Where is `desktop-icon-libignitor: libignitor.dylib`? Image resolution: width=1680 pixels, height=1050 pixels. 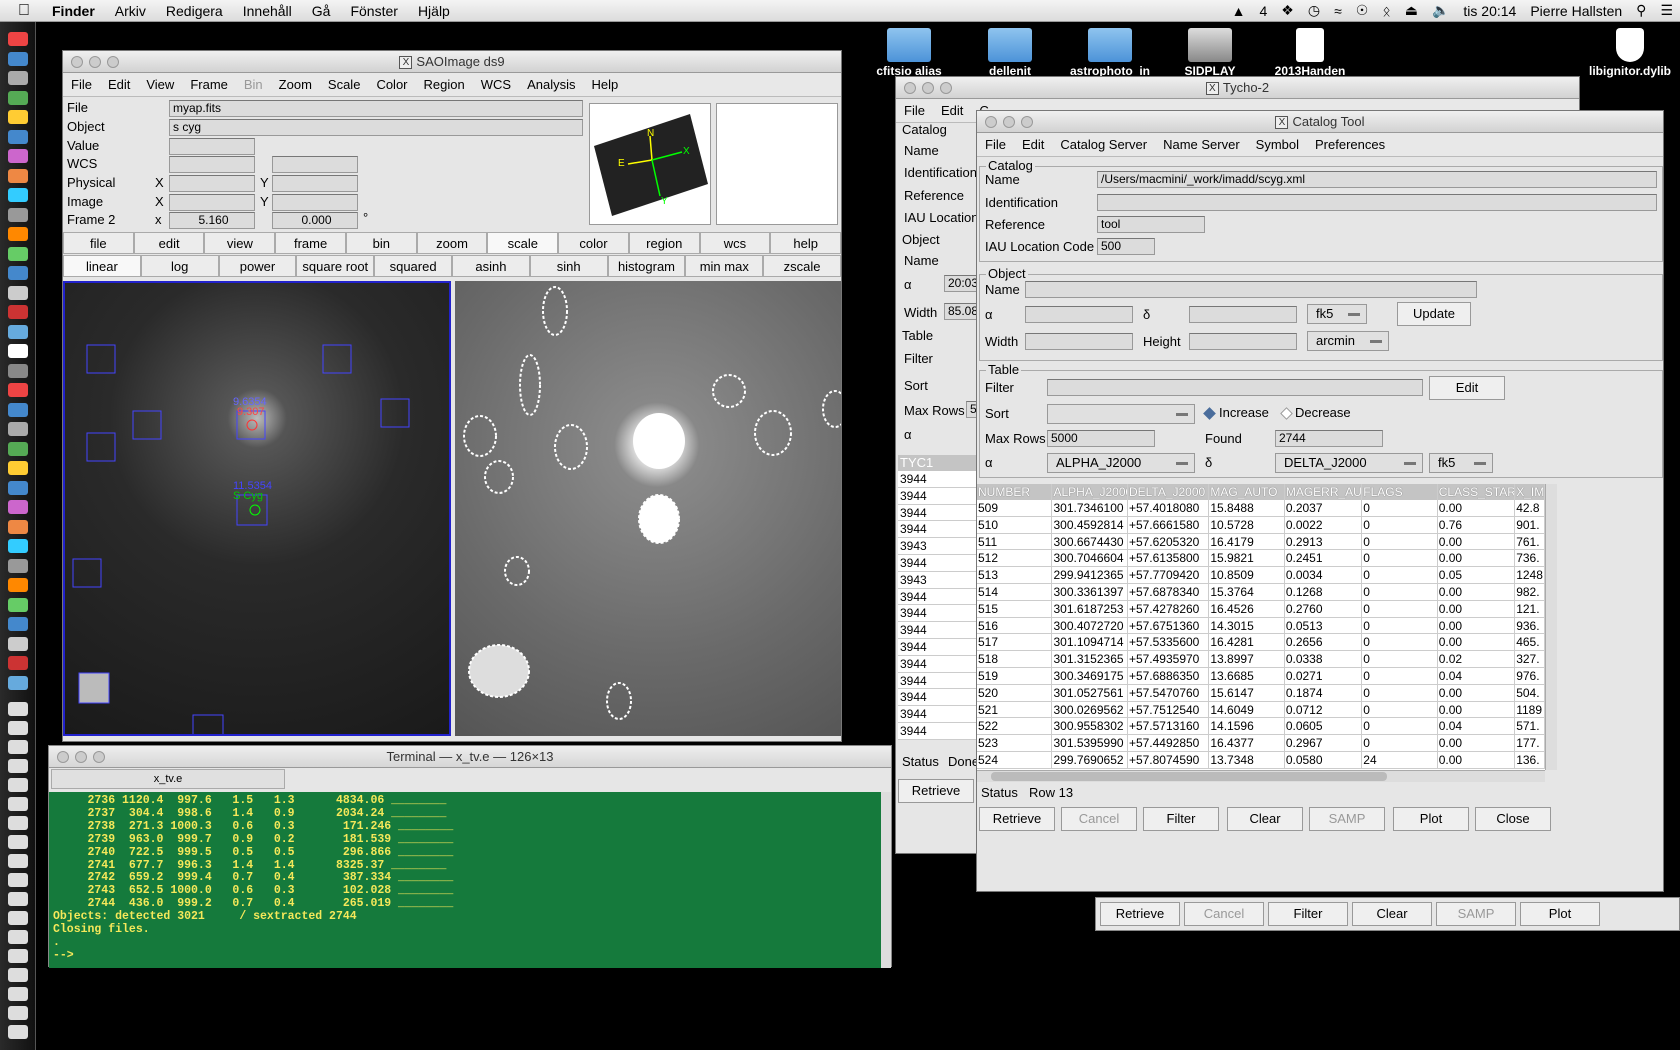
desktop-icon-libignitor: libignitor.dylib is located at coordinates (1630, 53).